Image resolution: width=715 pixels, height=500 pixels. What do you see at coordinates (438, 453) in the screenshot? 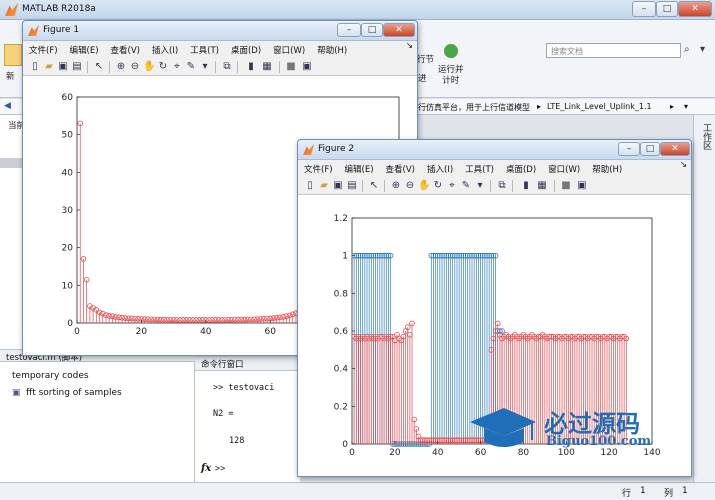
I see `x-tick-label: 40` at bounding box center [438, 453].